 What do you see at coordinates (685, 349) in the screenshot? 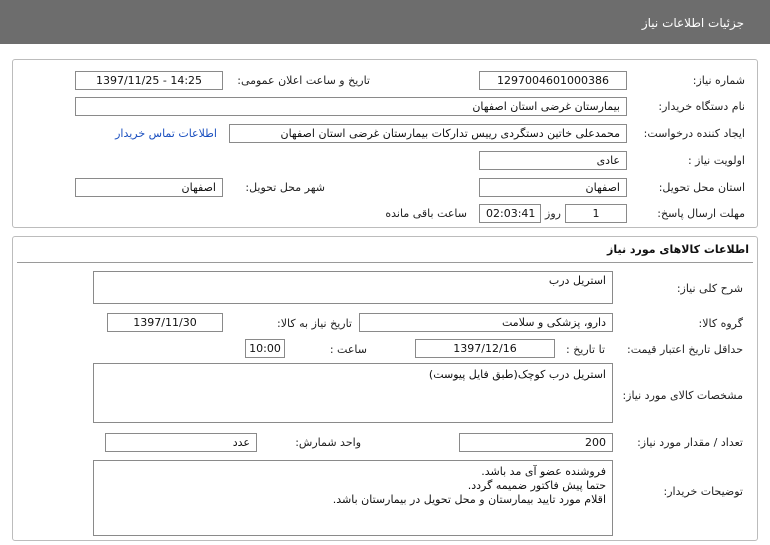
I see `price-validity-label: حداقل تاریخ اعتبار قیمت:` at bounding box center [685, 349].